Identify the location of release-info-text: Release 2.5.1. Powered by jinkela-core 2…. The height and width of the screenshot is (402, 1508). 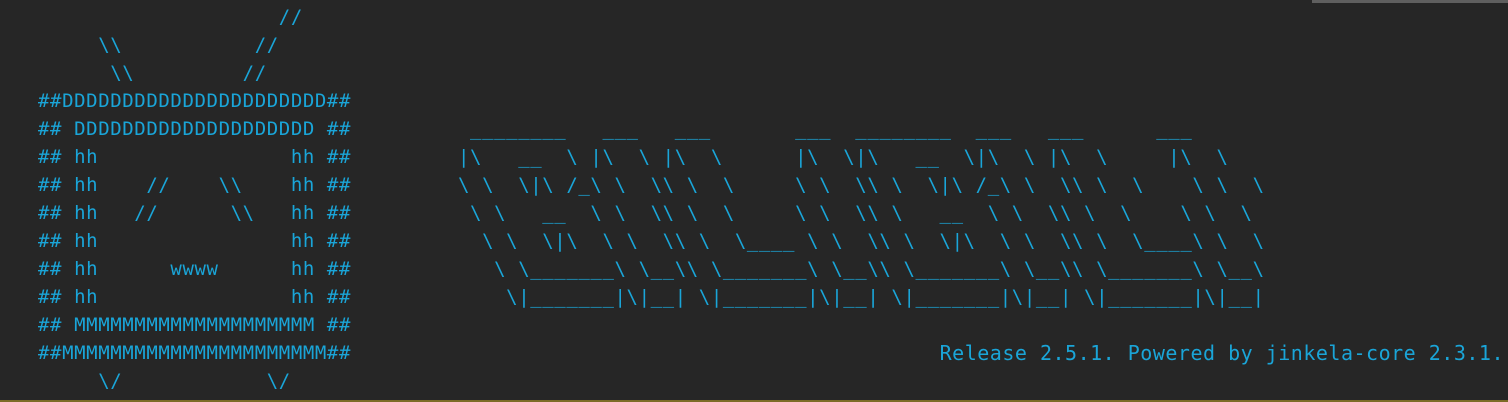
(1221, 353).